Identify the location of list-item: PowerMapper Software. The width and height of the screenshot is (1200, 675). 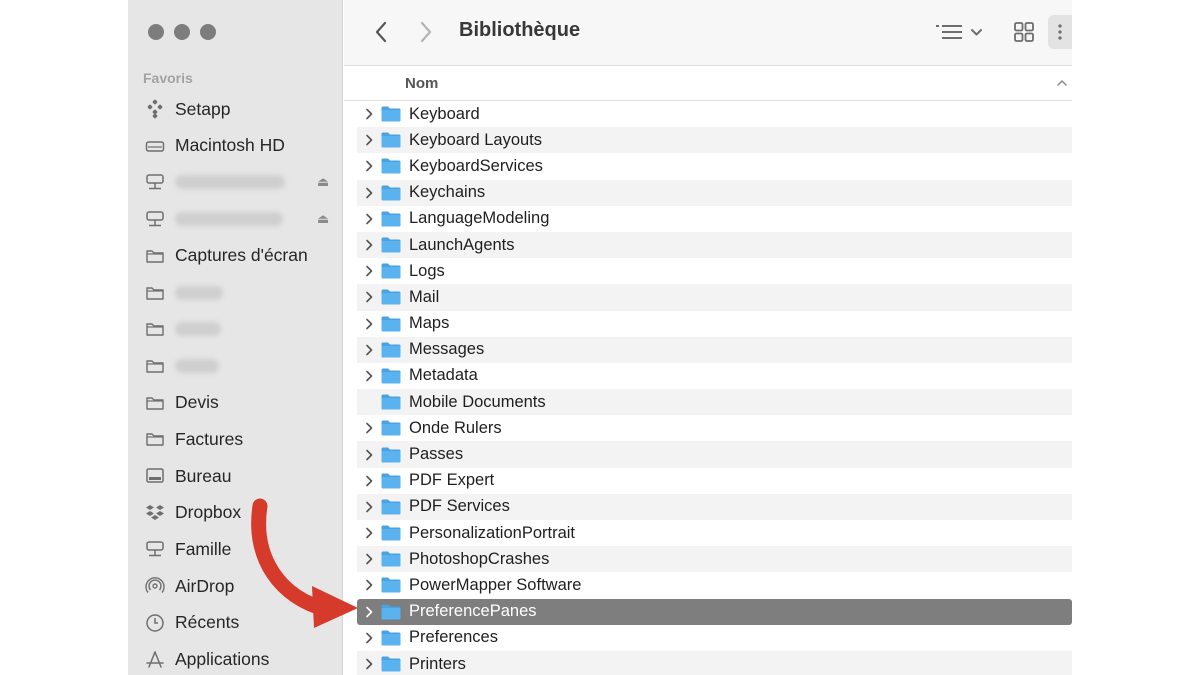
(714, 585).